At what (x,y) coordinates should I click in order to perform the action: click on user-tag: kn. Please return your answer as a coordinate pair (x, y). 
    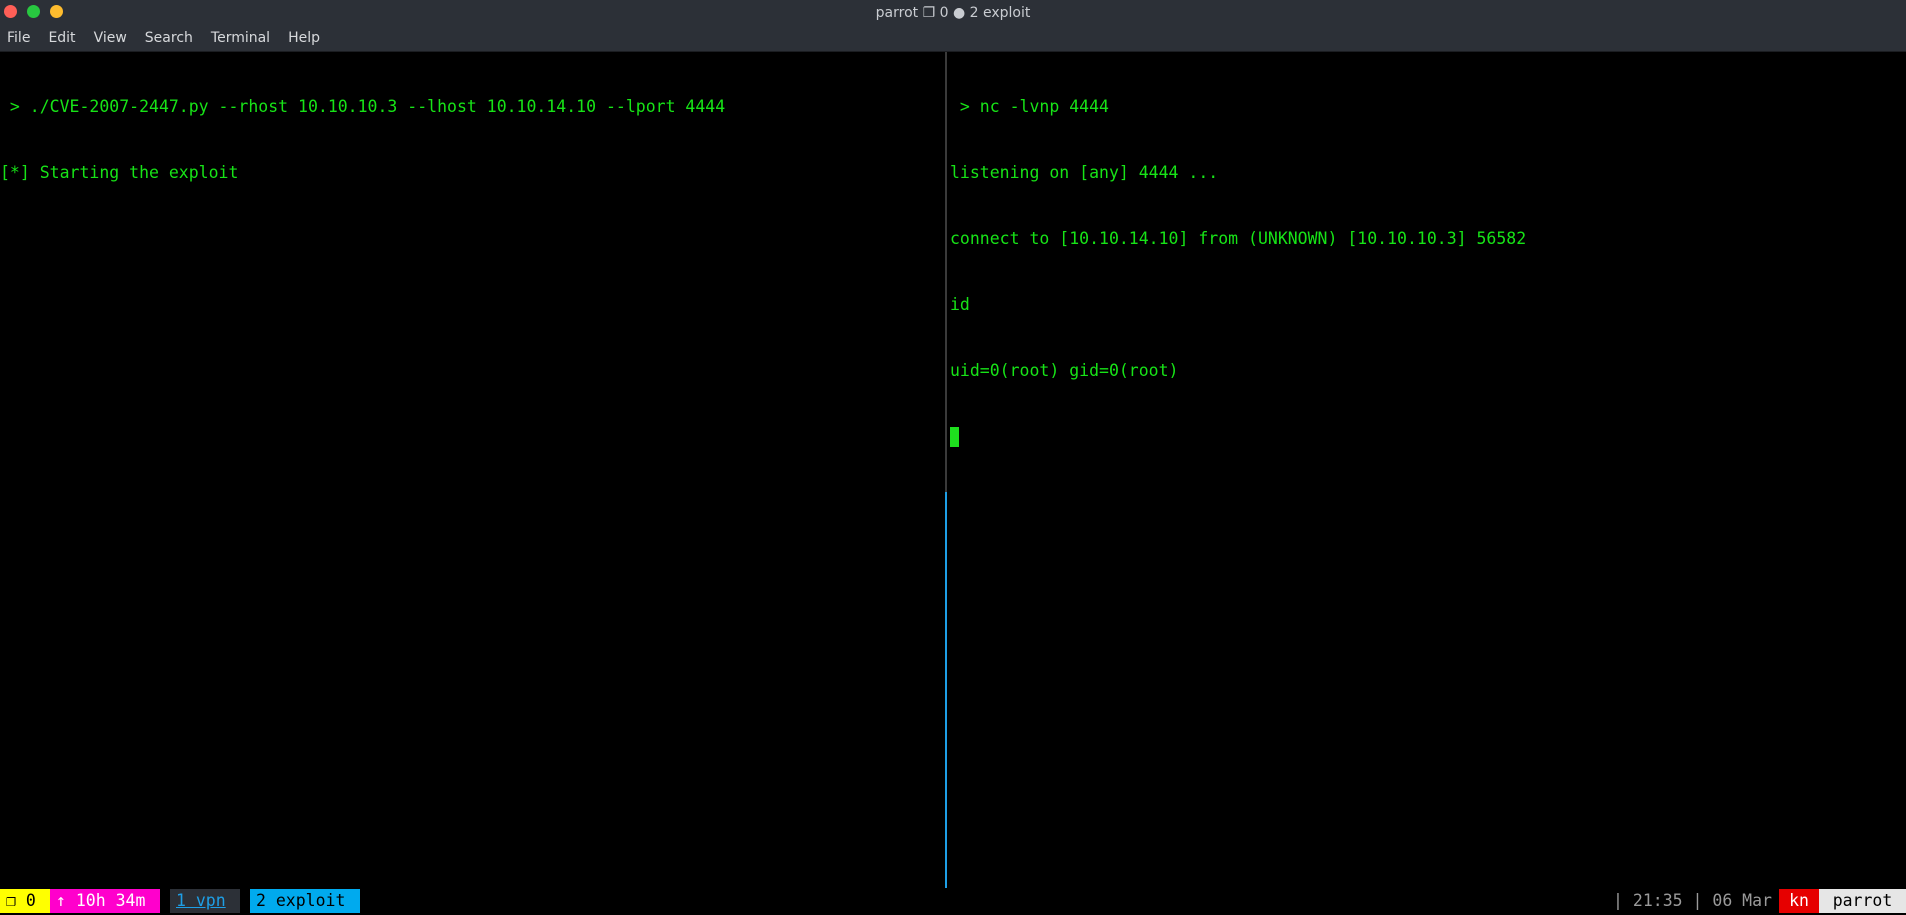
    Looking at the image, I should click on (1799, 901).